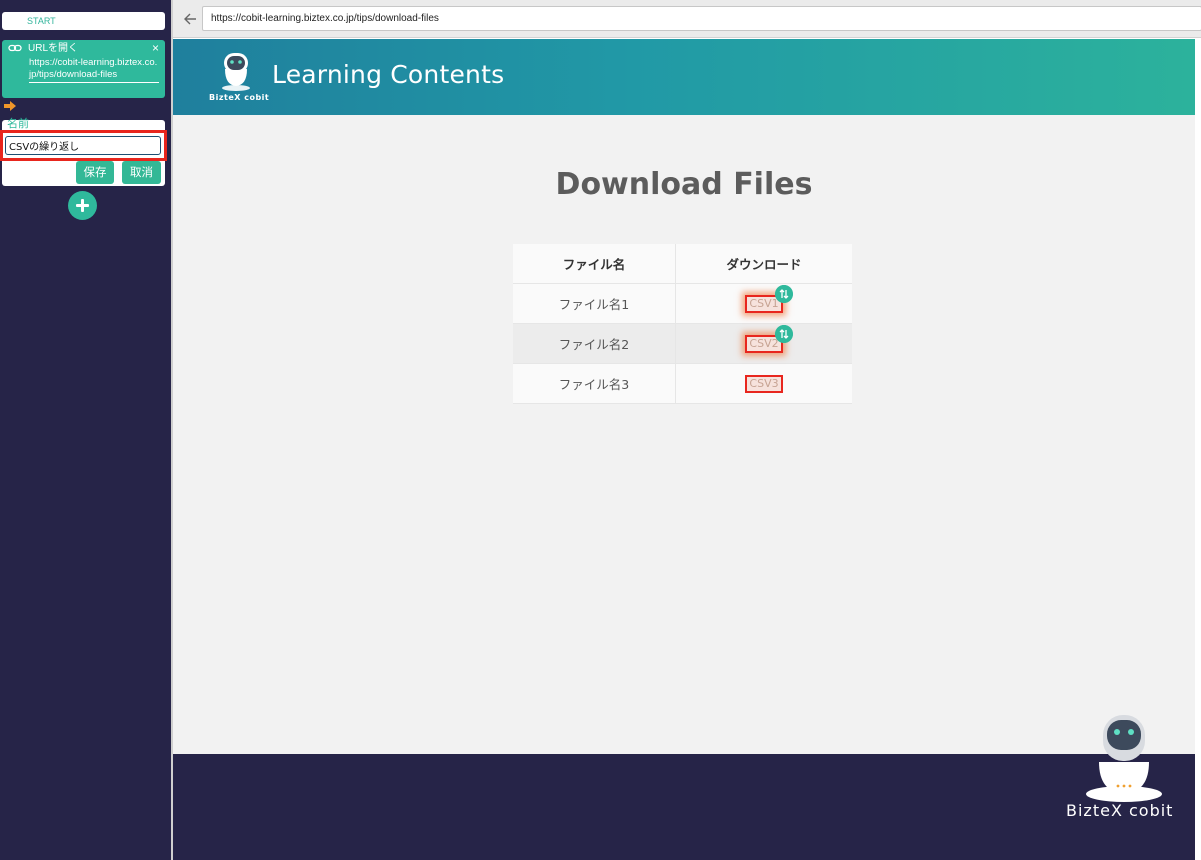  I want to click on start-block: START, so click(83, 21).